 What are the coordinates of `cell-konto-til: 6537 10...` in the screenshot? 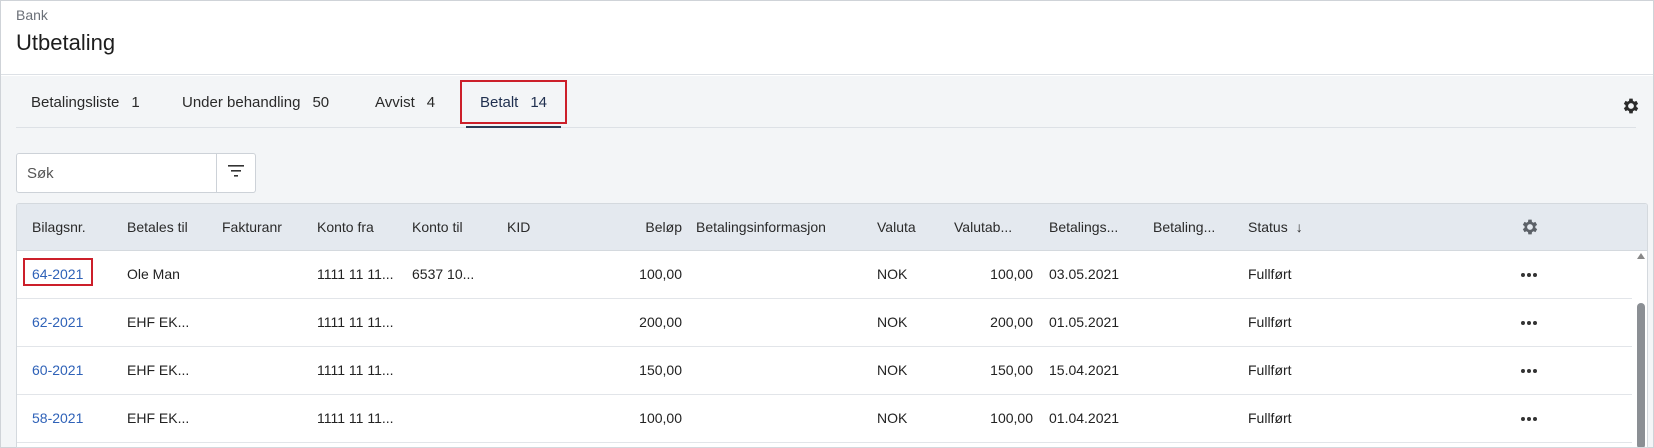 It's located at (443, 274).